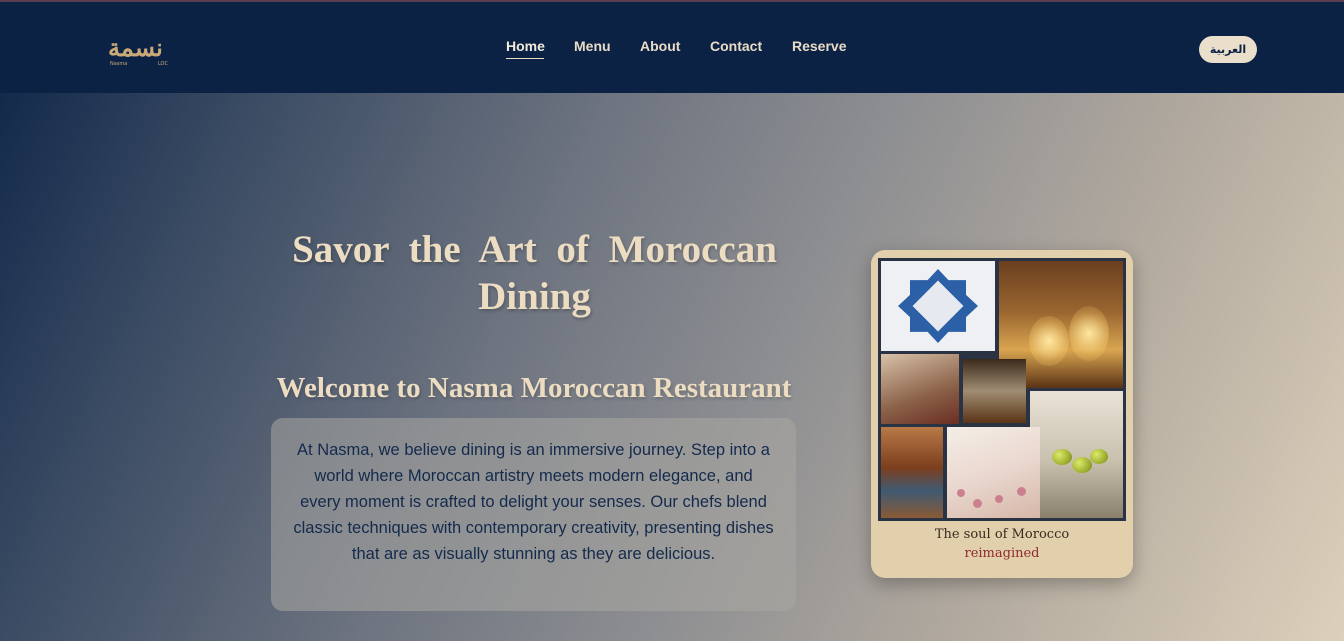 The height and width of the screenshot is (641, 1344). What do you see at coordinates (1228, 49) in the screenshot?
I see `language-toggle-button: العربية` at bounding box center [1228, 49].